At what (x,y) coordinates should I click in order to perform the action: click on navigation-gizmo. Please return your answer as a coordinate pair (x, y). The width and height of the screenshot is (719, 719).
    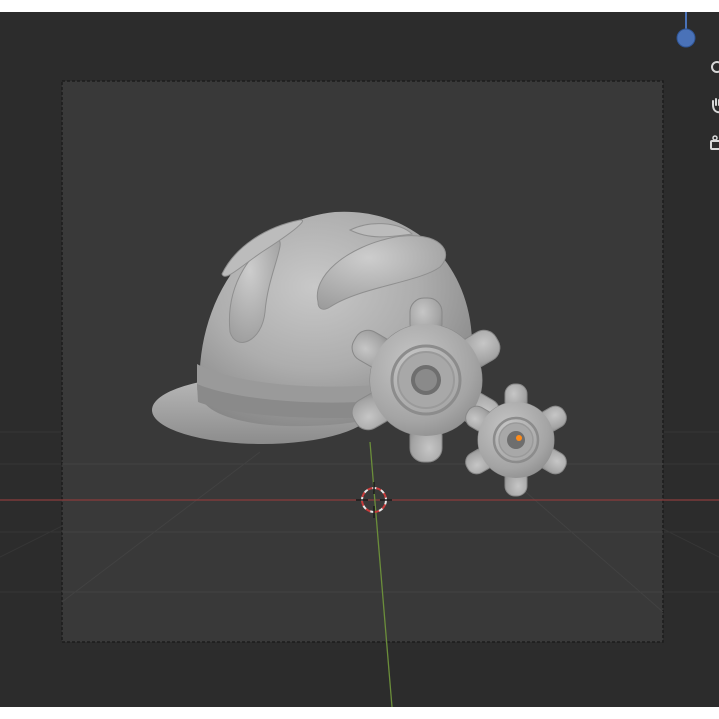
    Looking at the image, I should click on (686, 30).